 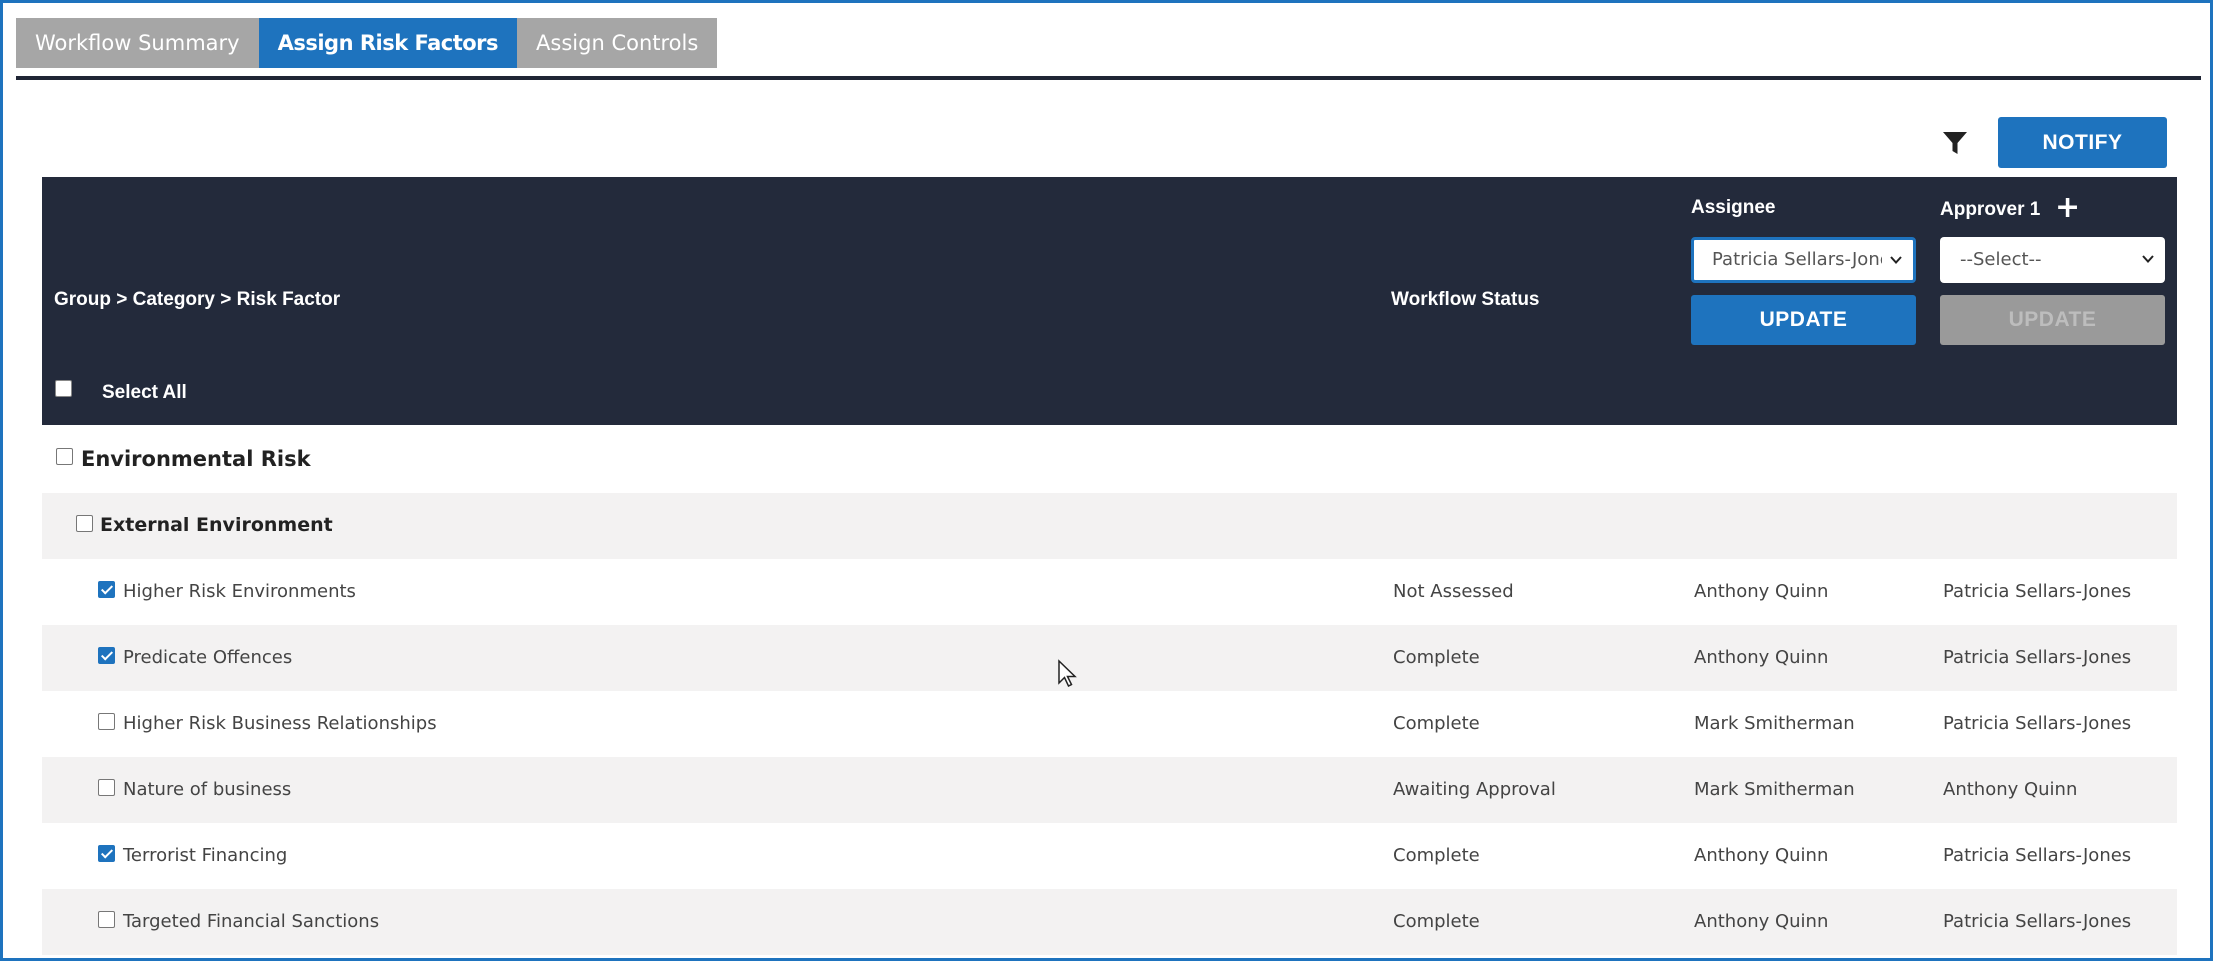 What do you see at coordinates (2052, 320) in the screenshot?
I see `update-approver-button: UPDATE` at bounding box center [2052, 320].